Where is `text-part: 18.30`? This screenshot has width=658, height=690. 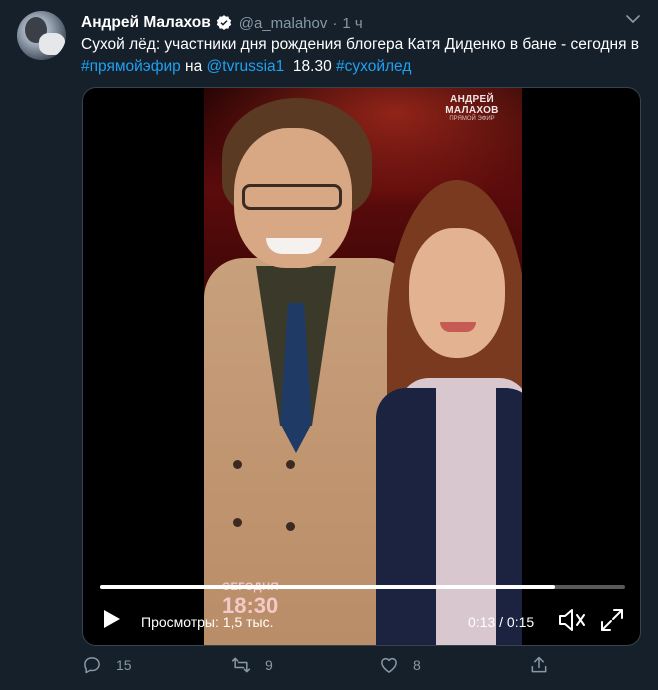
text-part: 18.30 is located at coordinates (310, 66).